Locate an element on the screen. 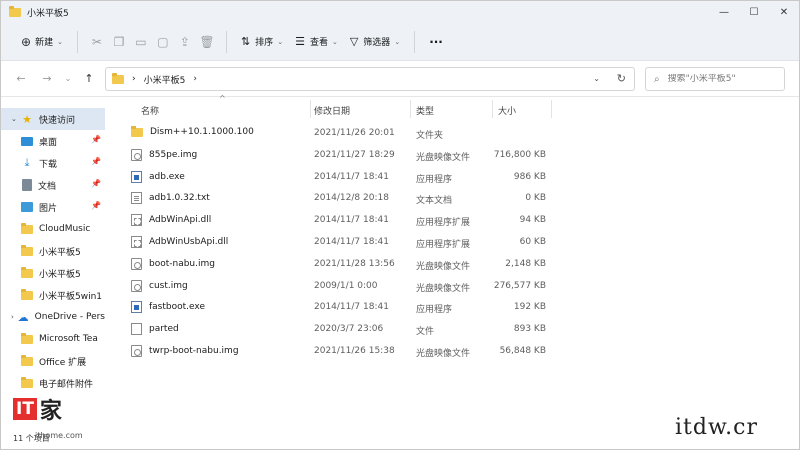  column-header-date: 修改日期 is located at coordinates (332, 110).